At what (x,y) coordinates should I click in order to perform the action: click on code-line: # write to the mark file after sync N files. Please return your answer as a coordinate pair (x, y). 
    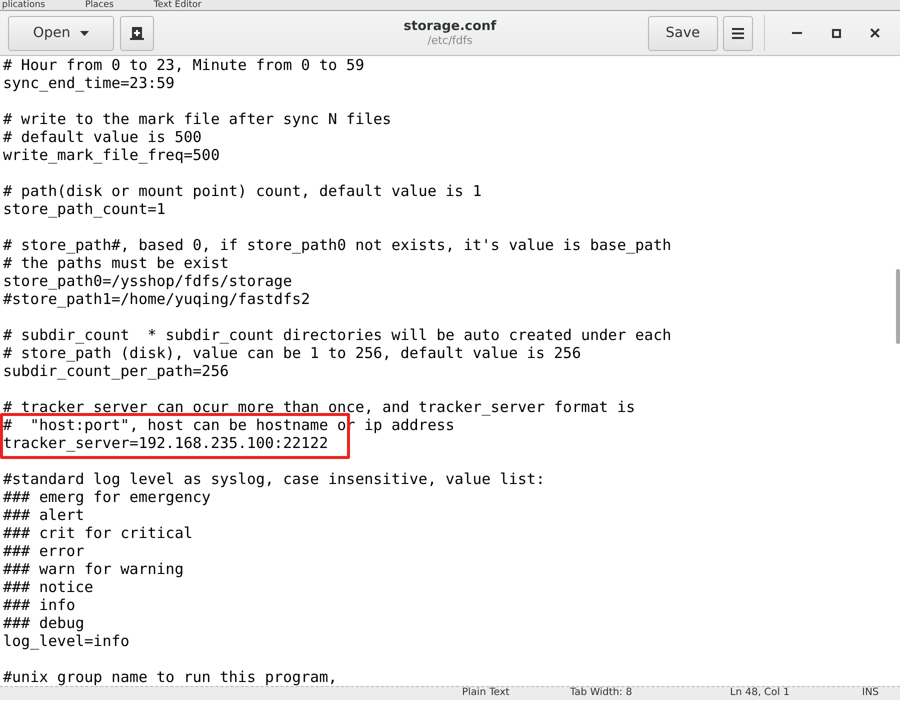
    Looking at the image, I should click on (197, 119).